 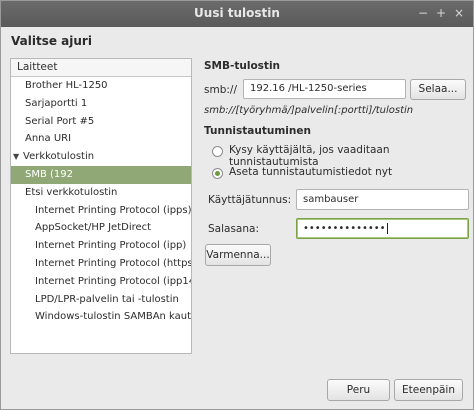 I want to click on device-item: LPD/LPR-palvelin tai -tulostin, so click(x=101, y=300).